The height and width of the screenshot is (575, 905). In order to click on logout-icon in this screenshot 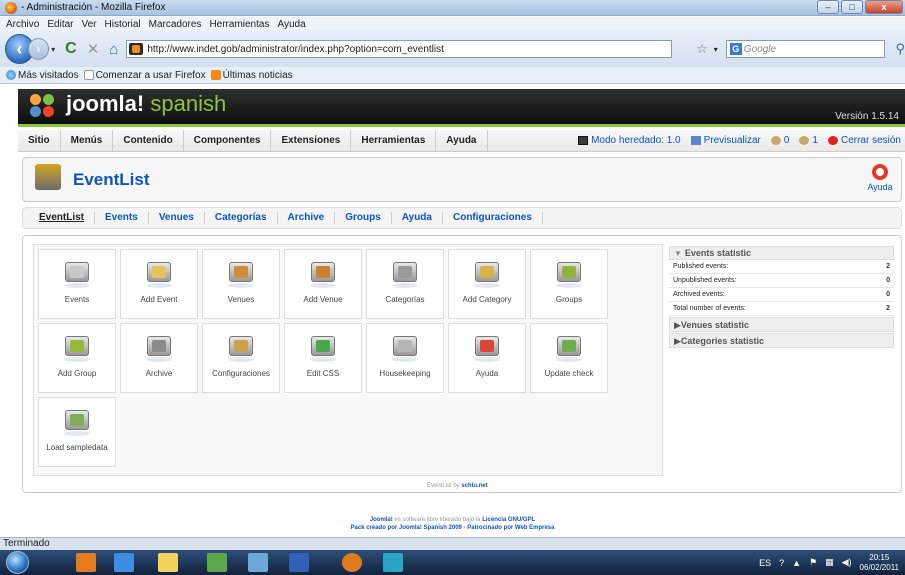, I will do `click(832, 140)`.